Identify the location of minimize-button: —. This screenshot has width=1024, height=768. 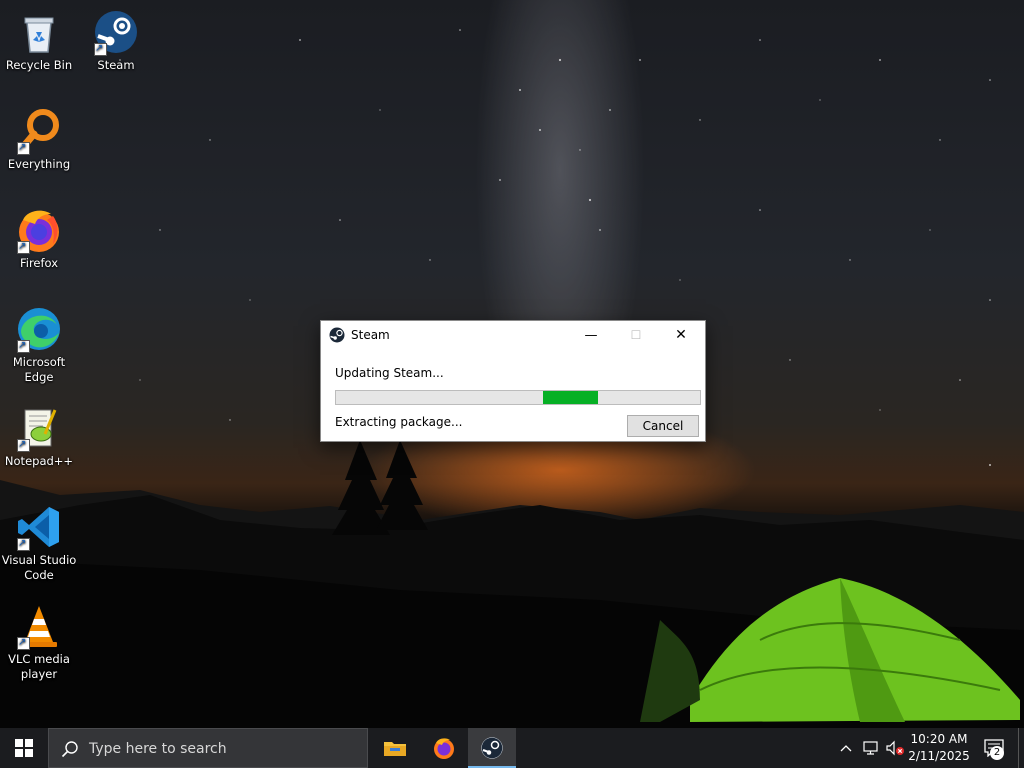
(591, 335).